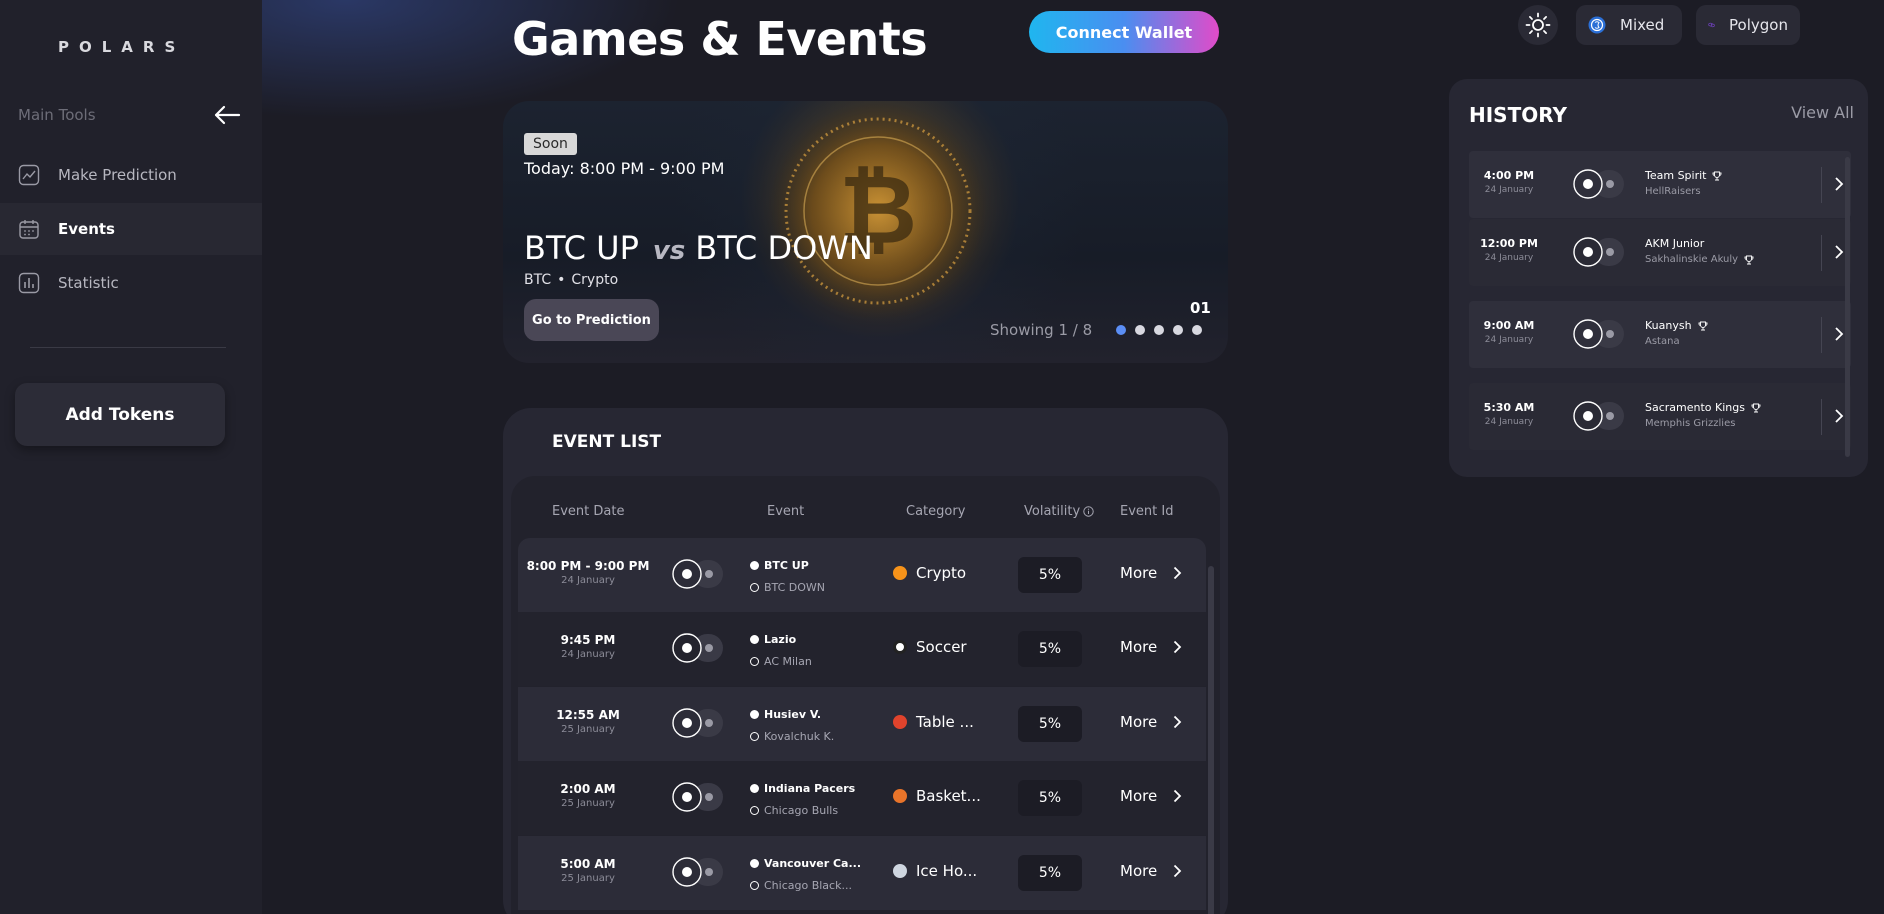 The image size is (1884, 914). Describe the element at coordinates (131, 229) in the screenshot. I see `sidebar-item-events: Events` at that location.